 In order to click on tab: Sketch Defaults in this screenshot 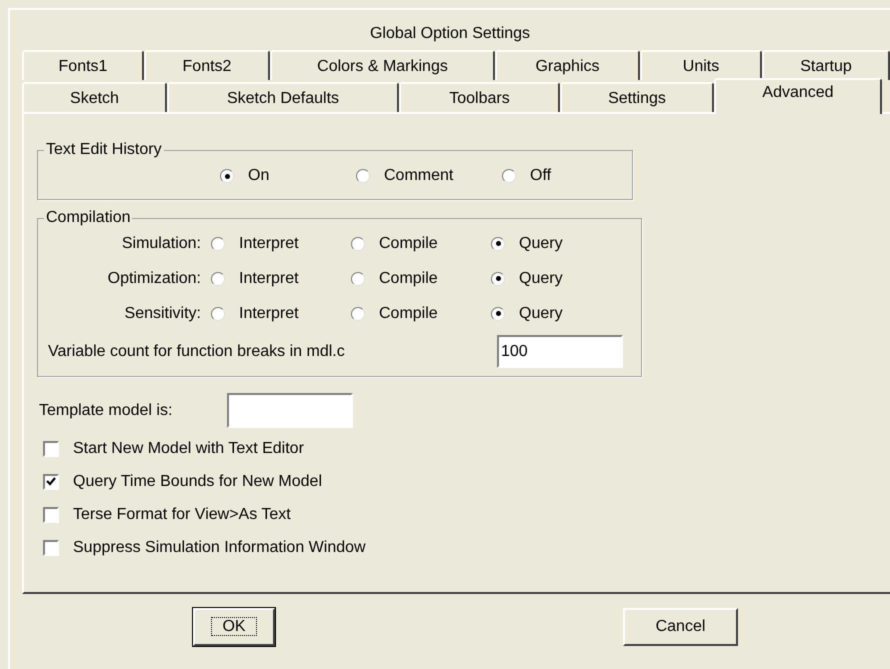, I will do `click(283, 97)`.